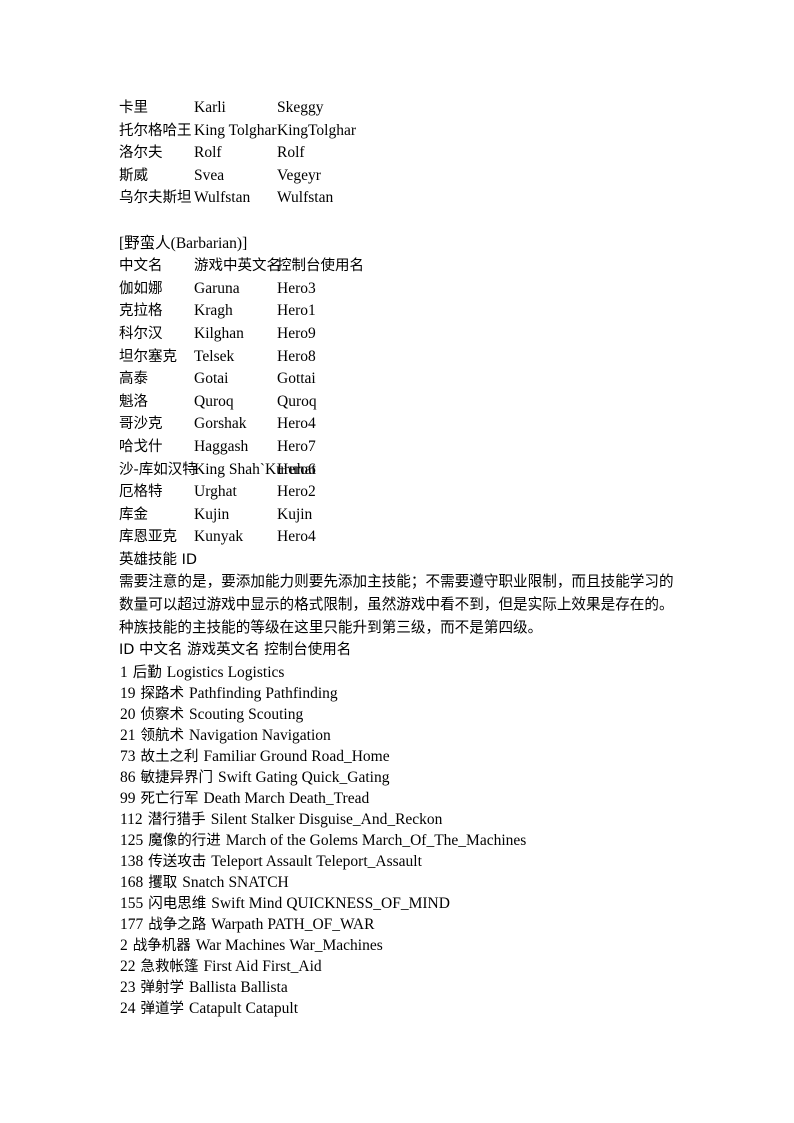 The width and height of the screenshot is (794, 1123). What do you see at coordinates (444, 840) in the screenshot?
I see `skill-console-name: March_Of_The_Machines` at bounding box center [444, 840].